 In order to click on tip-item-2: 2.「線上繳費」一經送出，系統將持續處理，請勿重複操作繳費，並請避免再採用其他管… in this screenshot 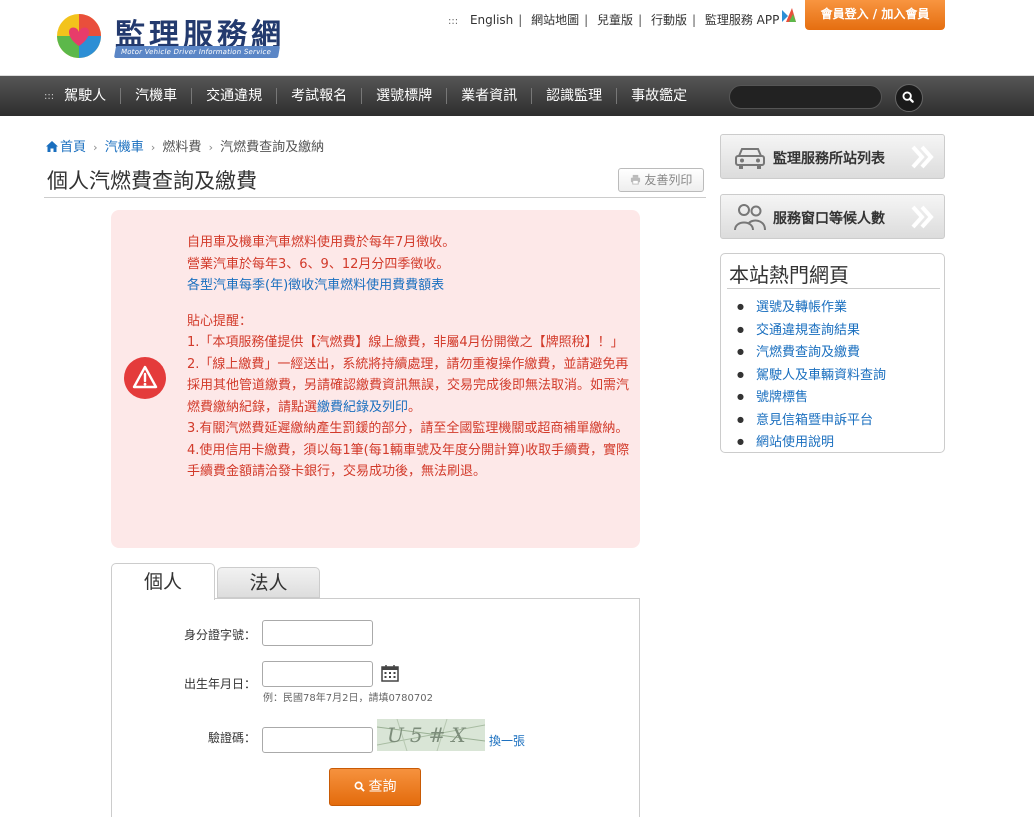, I will do `click(408, 385)`.